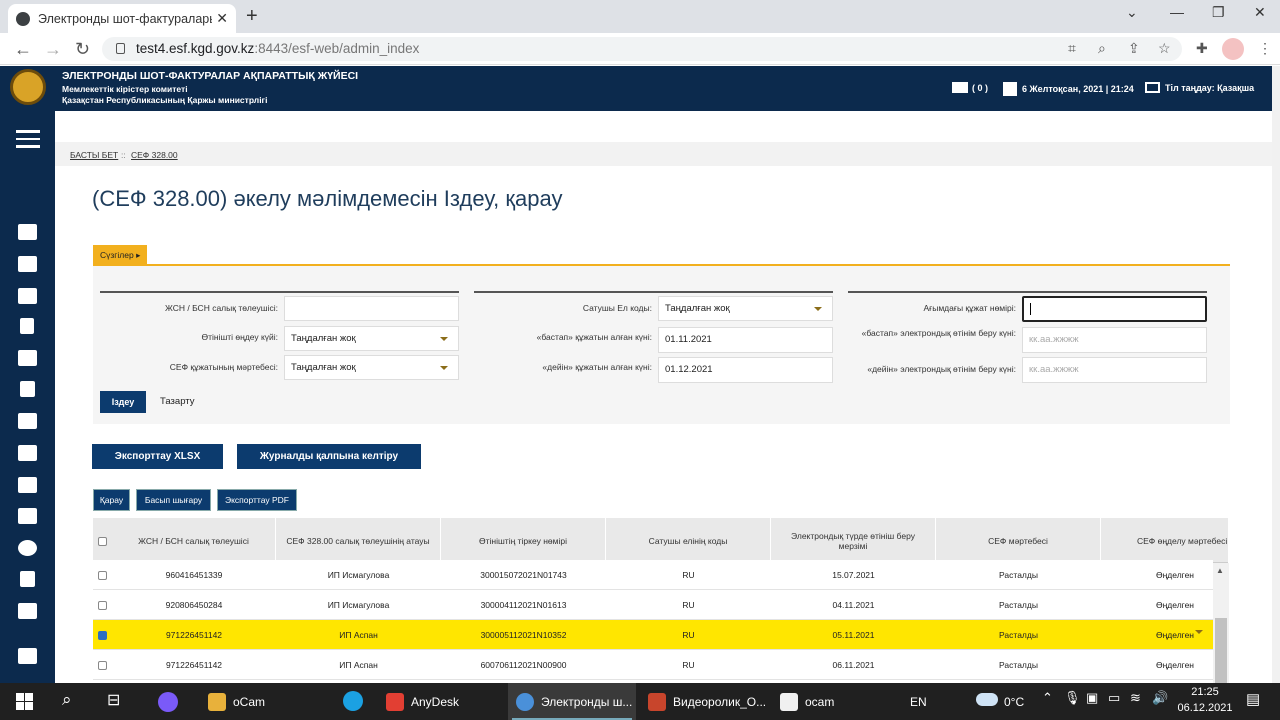  I want to click on logout-icon, so click(27, 656).